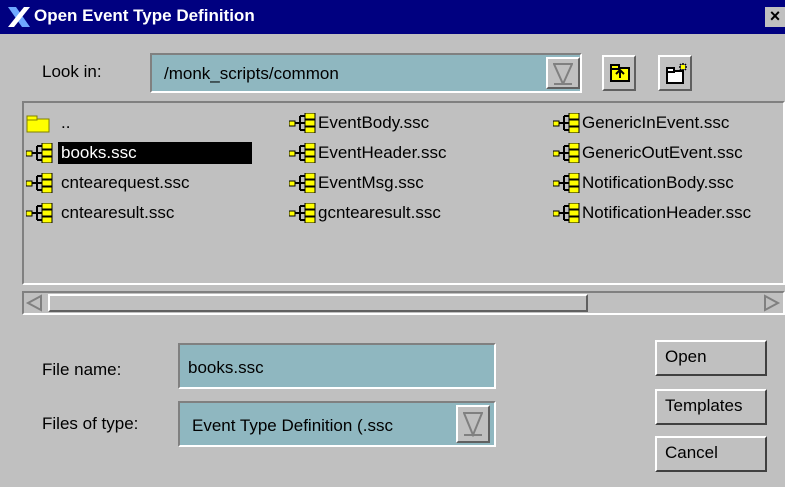 The width and height of the screenshot is (785, 487). I want to click on file-item: books.ssc, so click(151, 153).